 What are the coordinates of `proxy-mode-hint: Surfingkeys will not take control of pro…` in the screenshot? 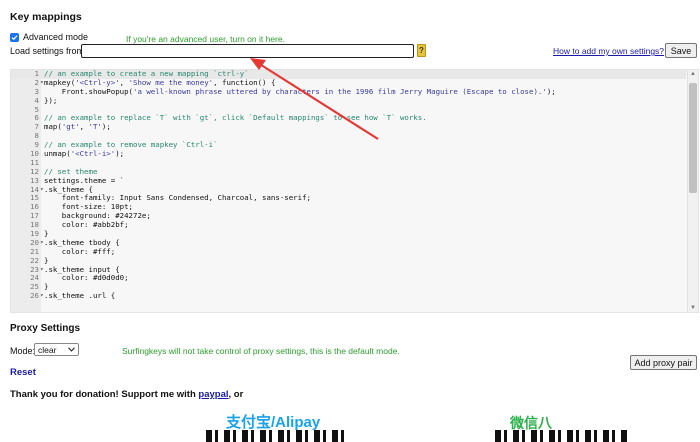 It's located at (261, 351).